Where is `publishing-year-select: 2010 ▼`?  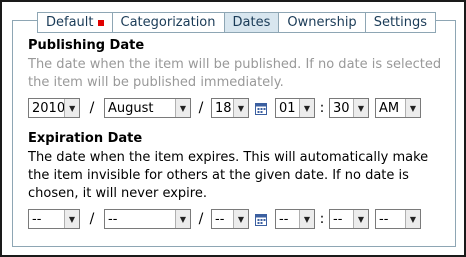 publishing-year-select: 2010 ▼ is located at coordinates (54, 108).